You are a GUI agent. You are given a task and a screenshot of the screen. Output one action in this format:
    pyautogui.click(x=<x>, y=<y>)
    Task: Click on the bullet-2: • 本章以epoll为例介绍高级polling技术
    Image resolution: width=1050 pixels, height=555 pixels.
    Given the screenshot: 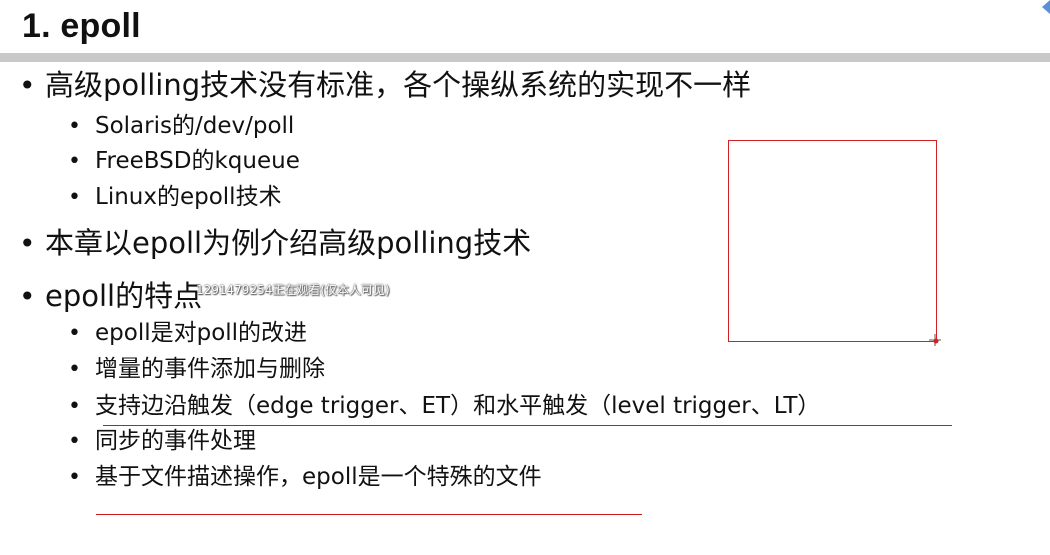 What is the action you would take?
    pyautogui.click(x=275, y=243)
    